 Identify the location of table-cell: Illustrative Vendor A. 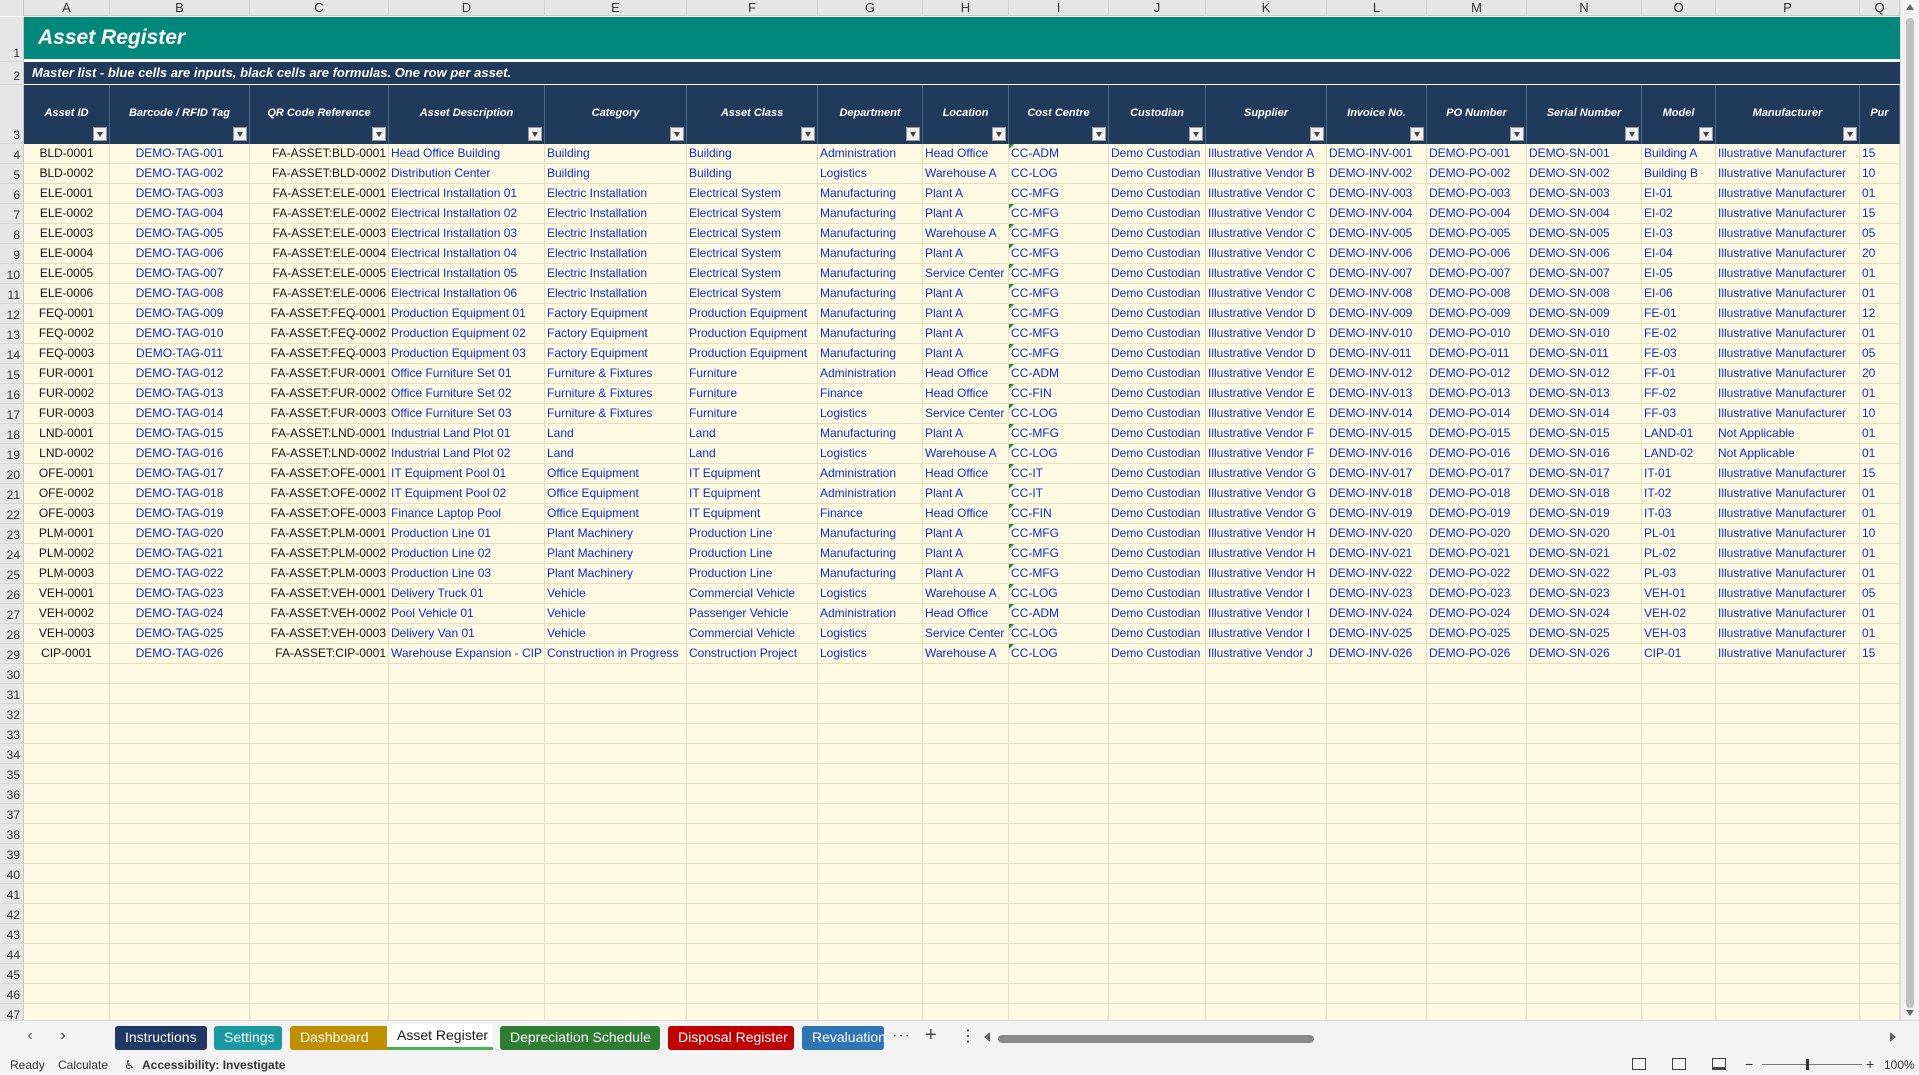
(1266, 154).